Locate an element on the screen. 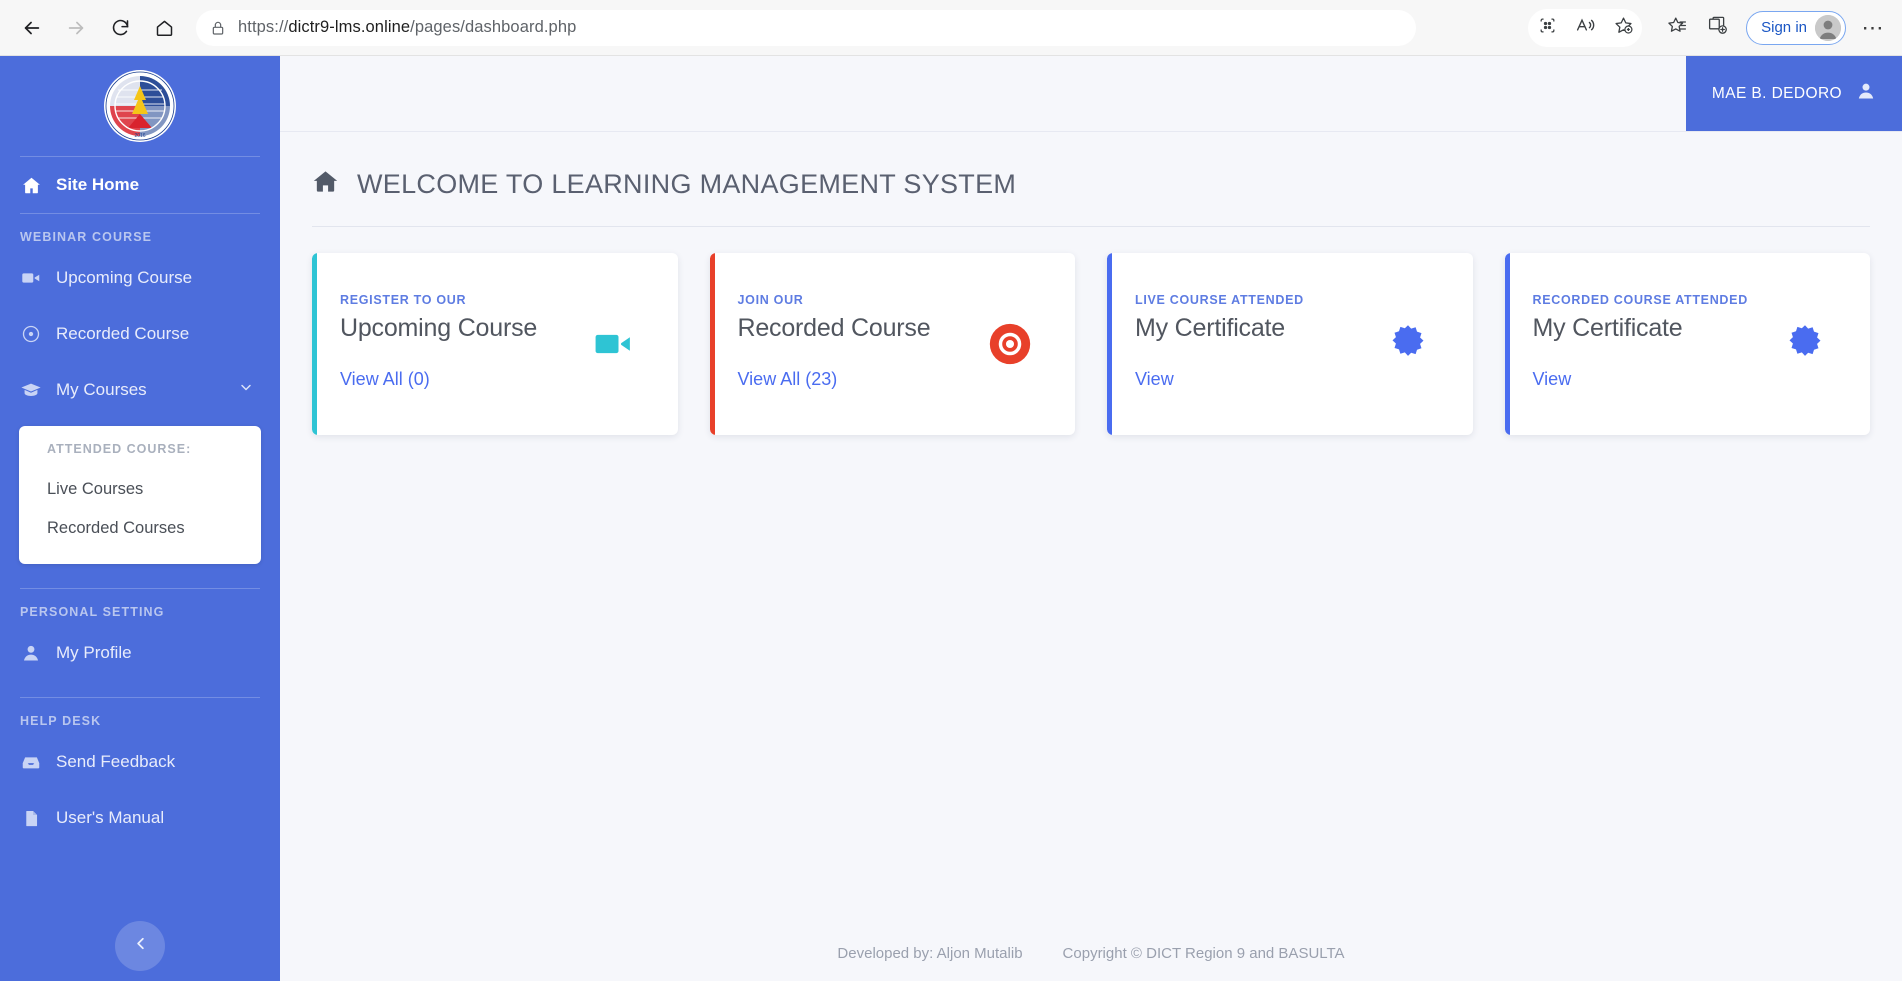 This screenshot has width=1902, height=981. user-icon is located at coordinates (31, 653).